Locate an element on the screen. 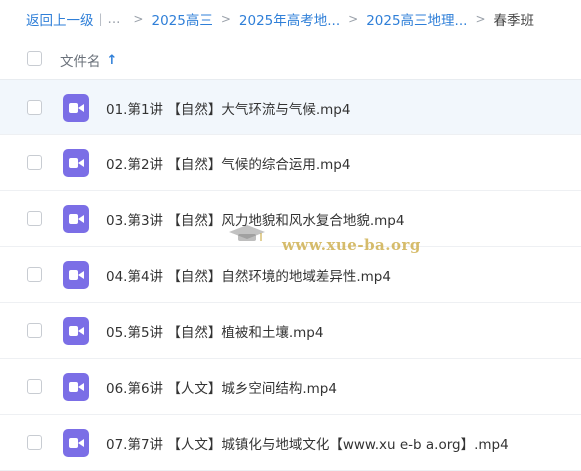 The image size is (581, 471). column-header-name: 文件名 ↑ is located at coordinates (89, 60).